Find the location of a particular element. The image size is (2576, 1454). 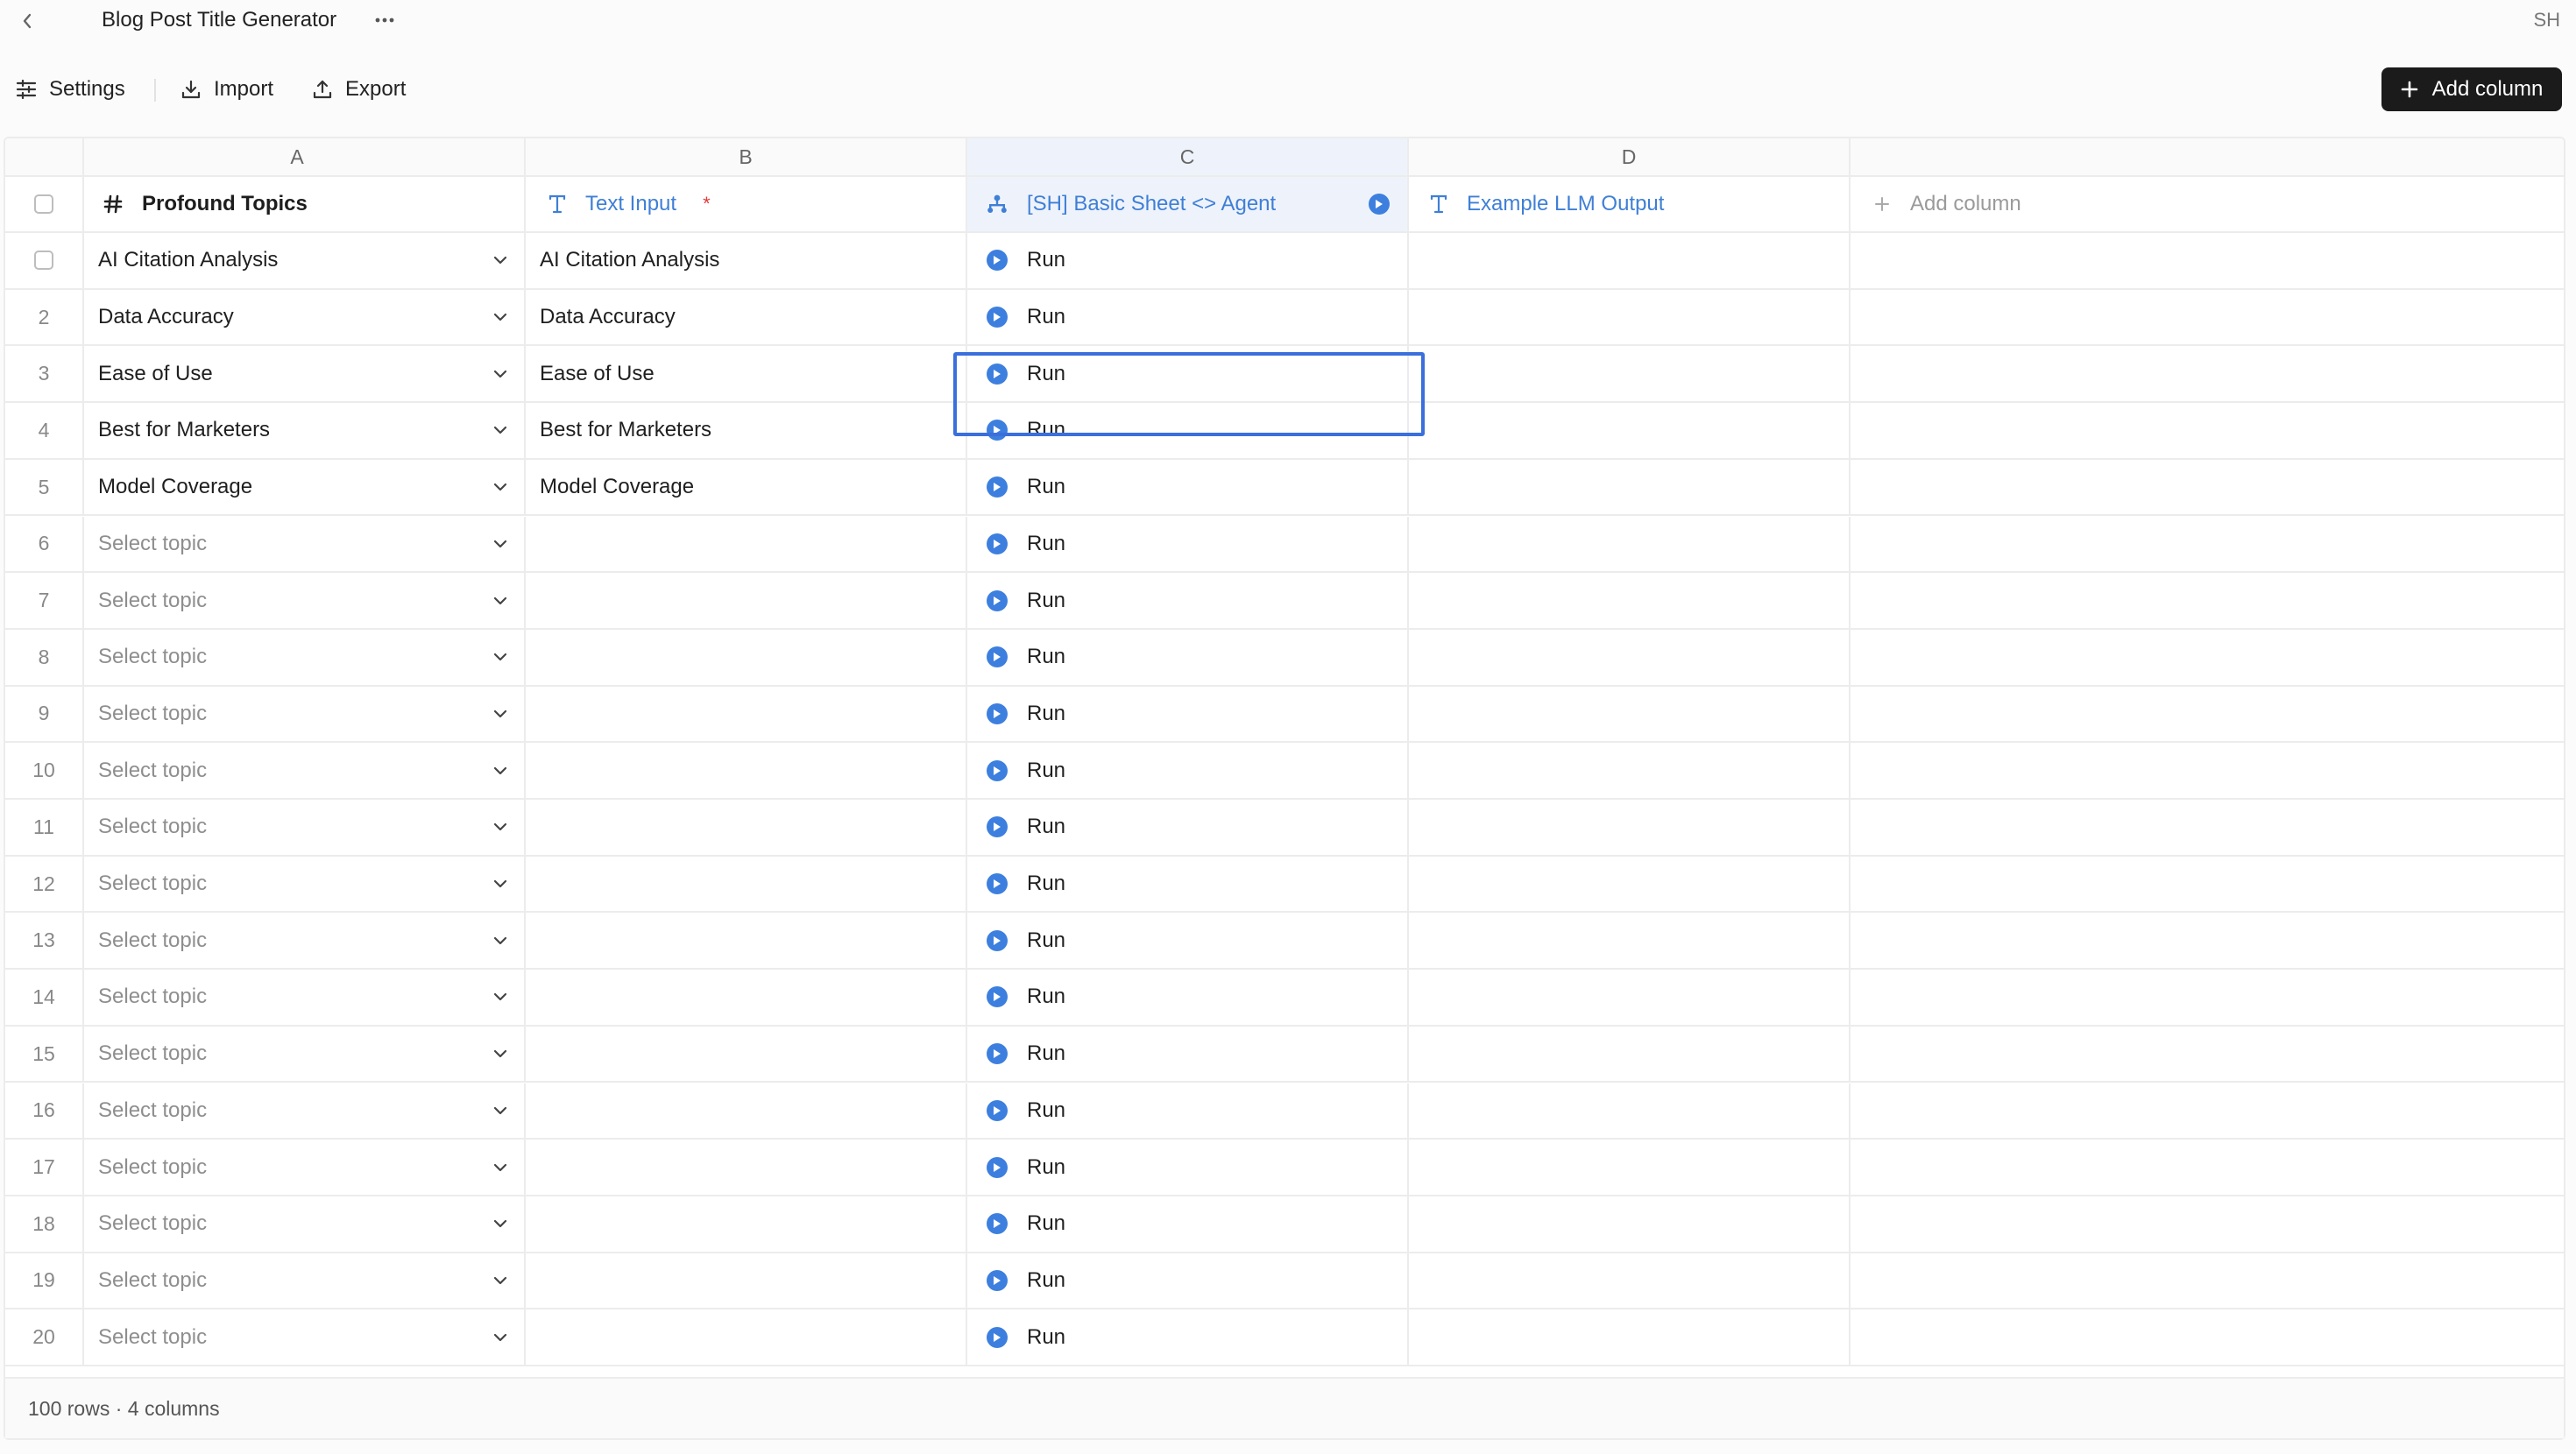

topic-select-cell: Ease of Use is located at coordinates (305, 374).